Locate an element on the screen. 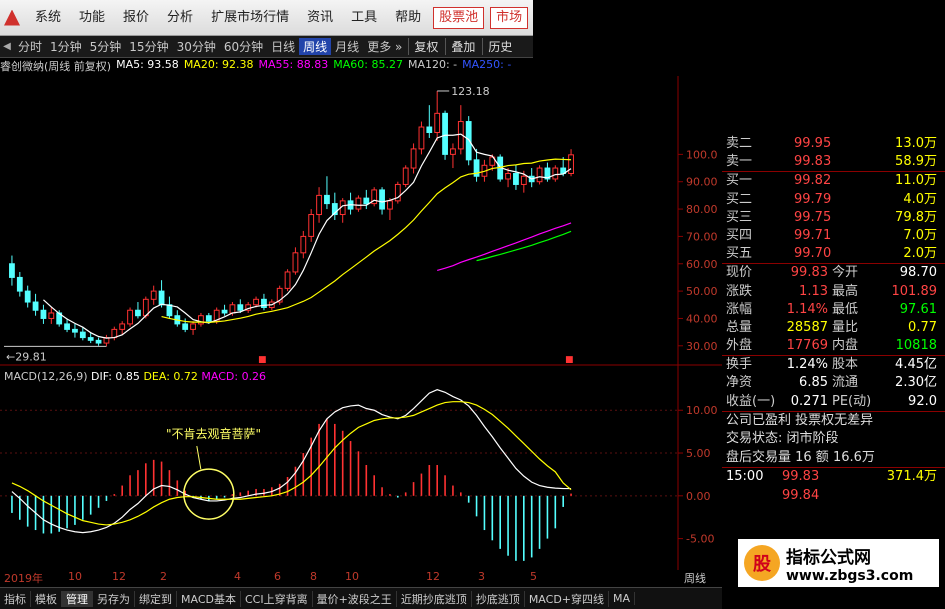 This screenshot has height=609, width=945. menu-stock-pool-button: 股票池 is located at coordinates (459, 17).